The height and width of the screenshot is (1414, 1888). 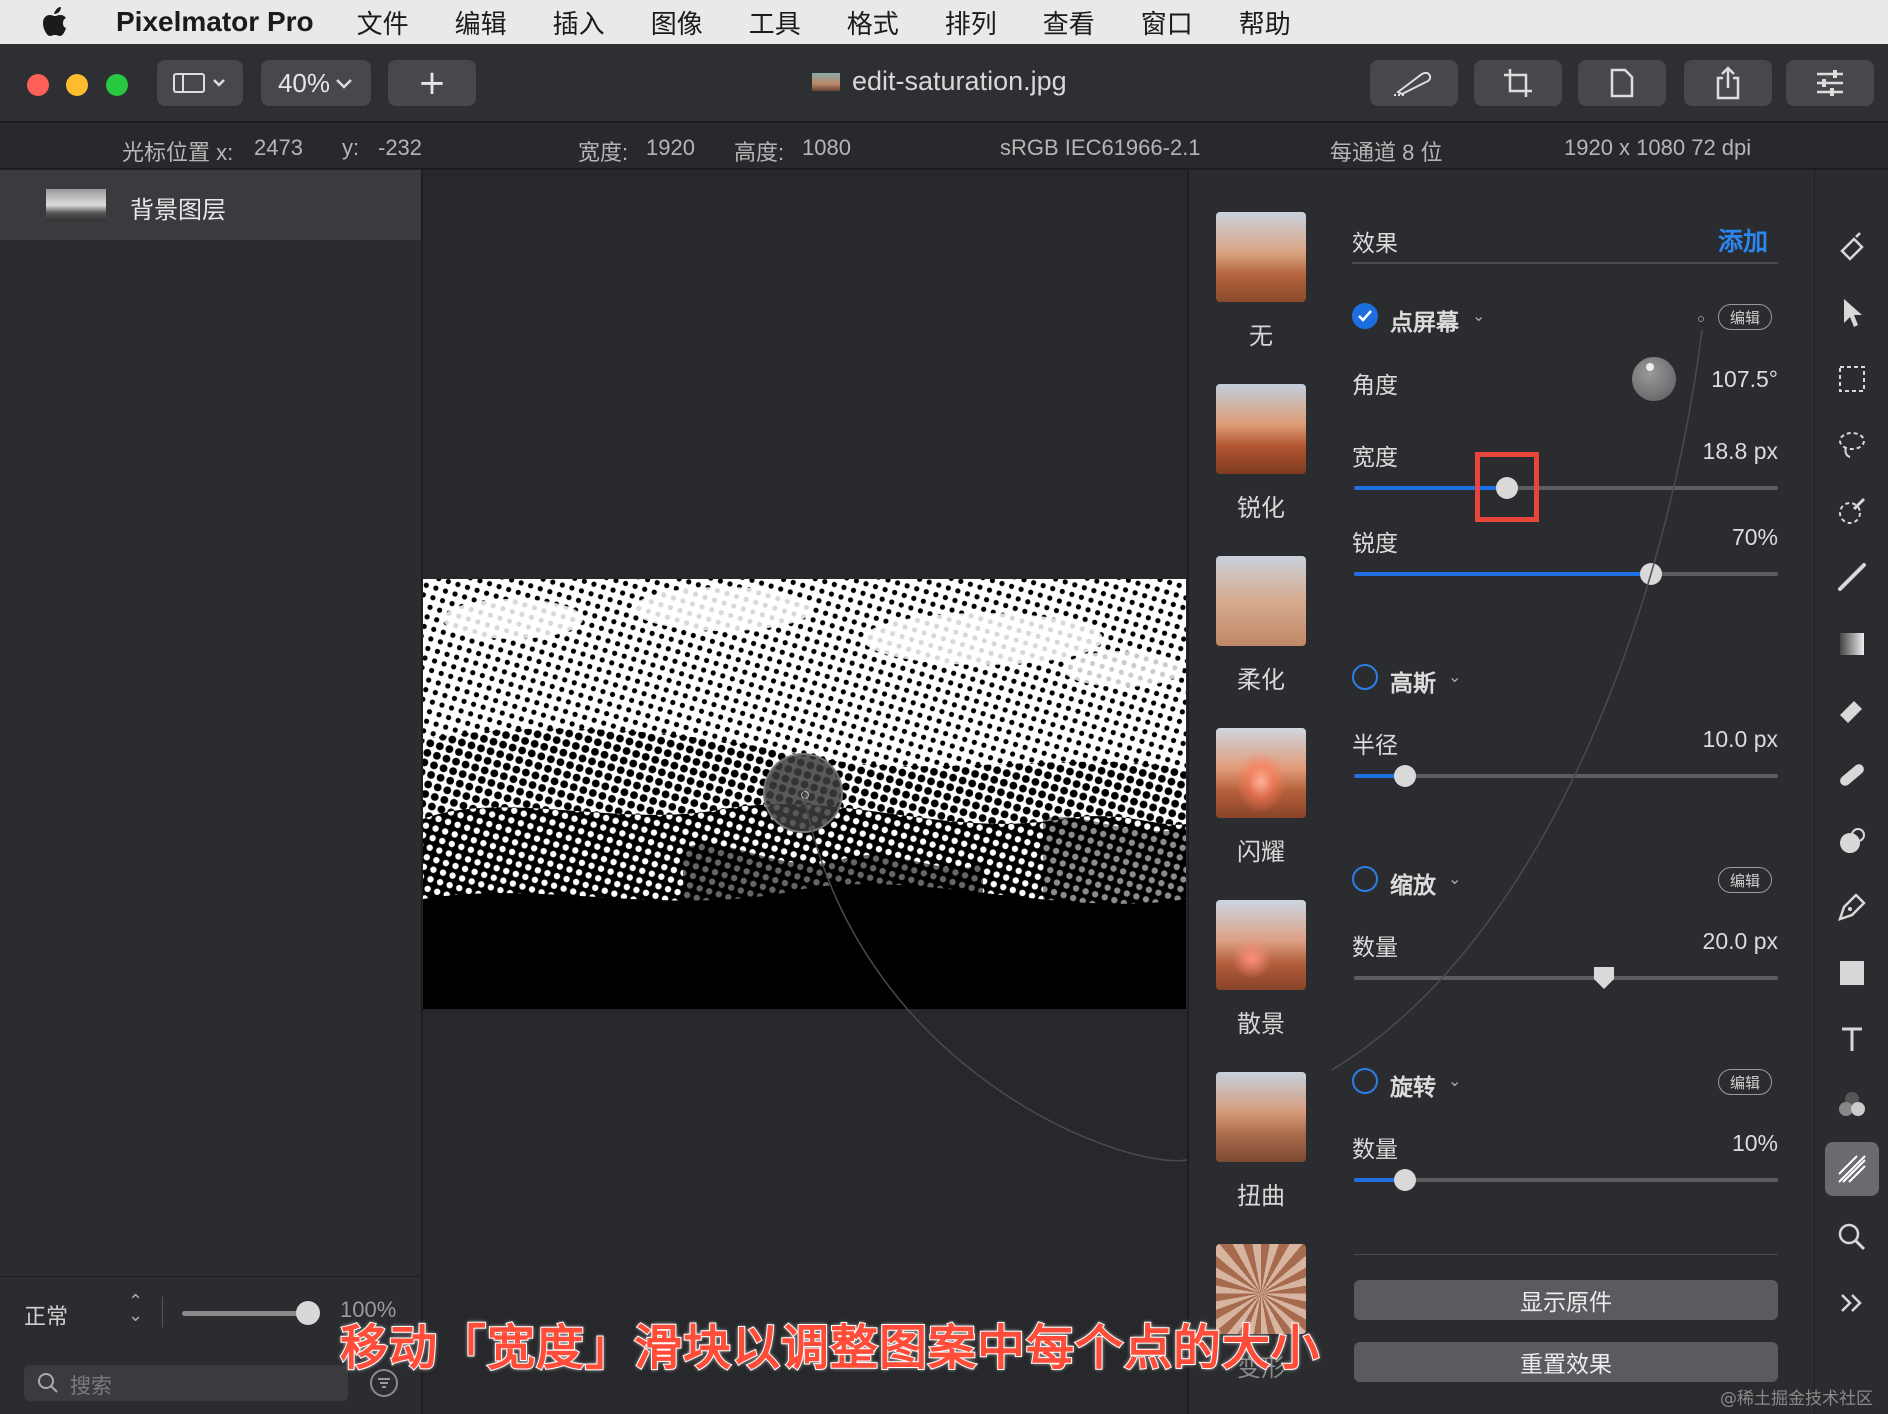 I want to click on effect-center-handle, so click(x=803, y=793).